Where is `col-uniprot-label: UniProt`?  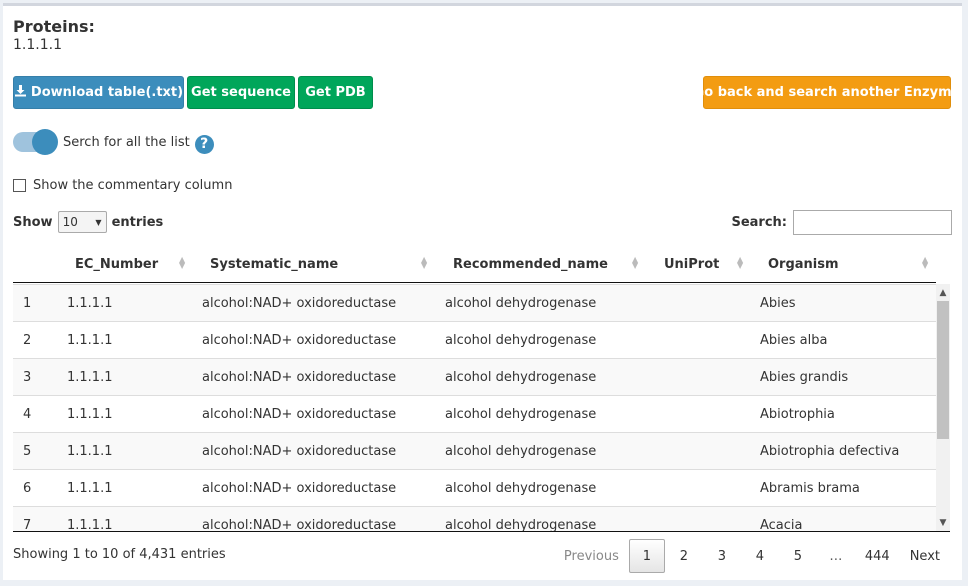 col-uniprot-label: UniProt is located at coordinates (692, 264).